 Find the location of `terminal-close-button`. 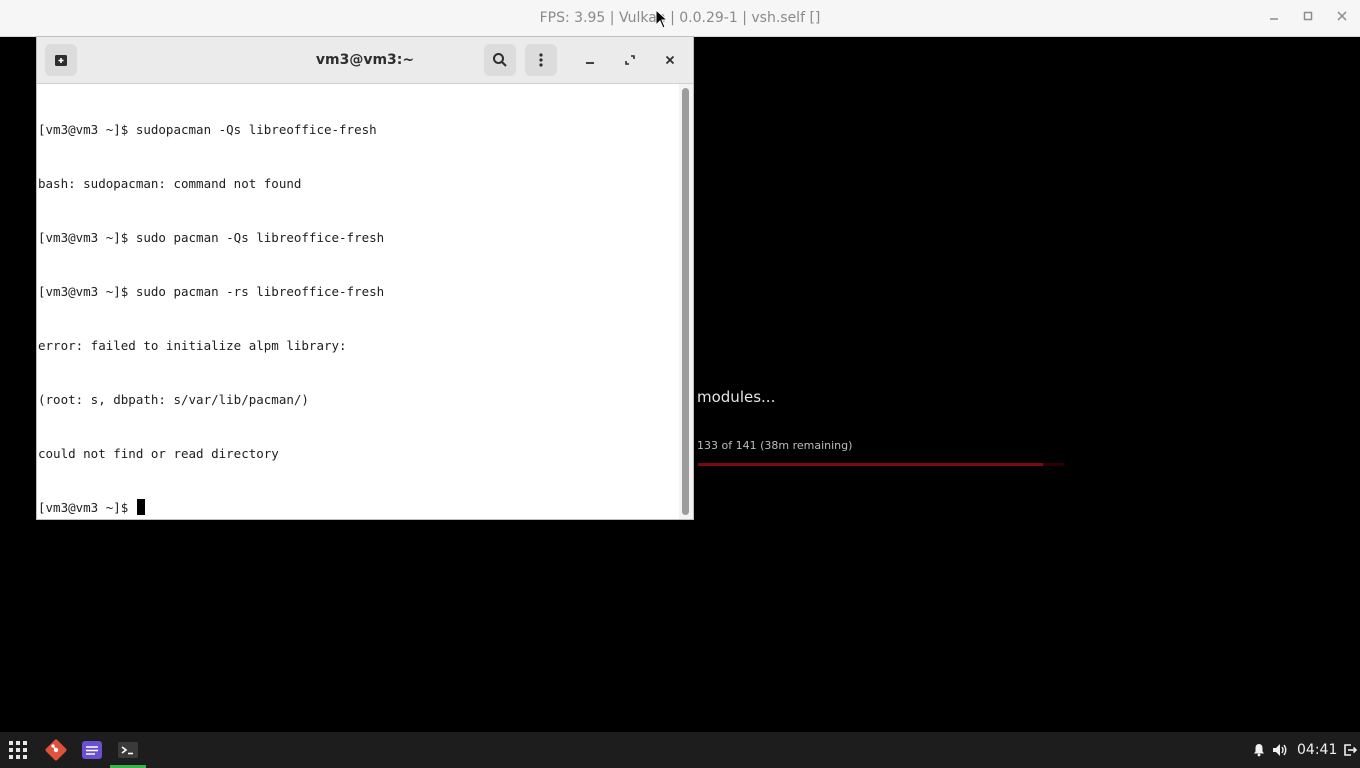

terminal-close-button is located at coordinates (670, 60).